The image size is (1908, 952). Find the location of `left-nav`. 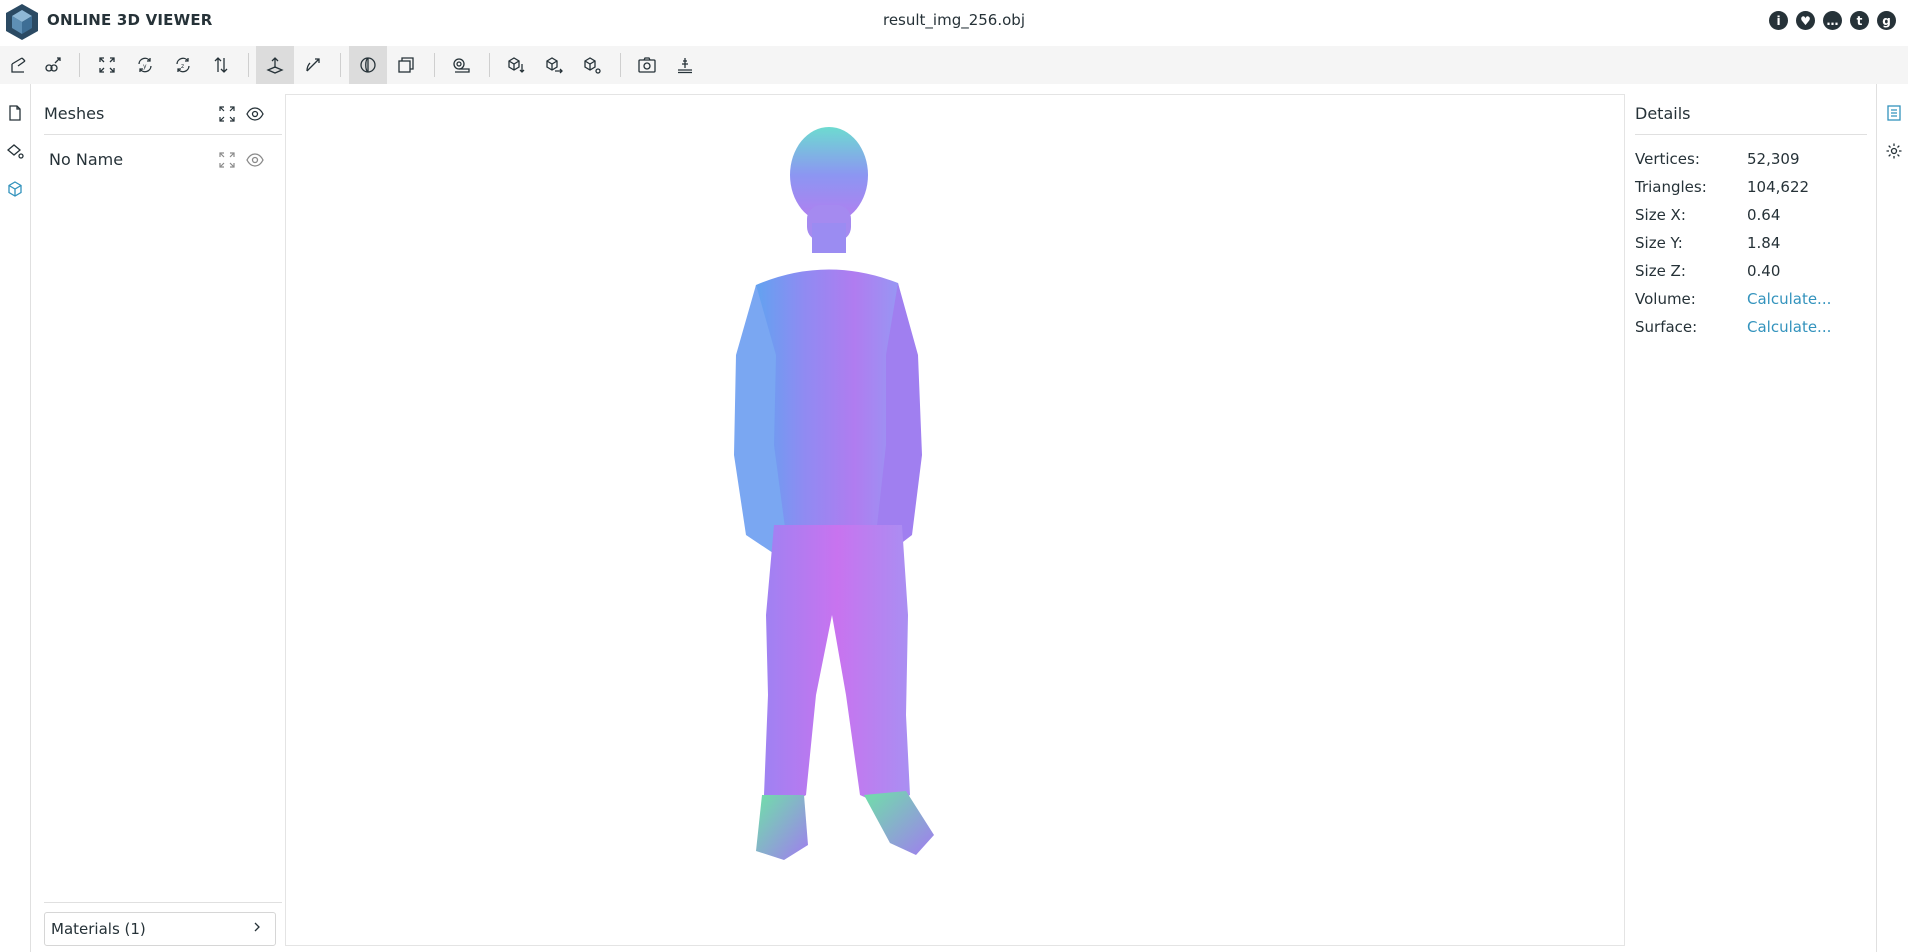

left-nav is located at coordinates (15, 518).